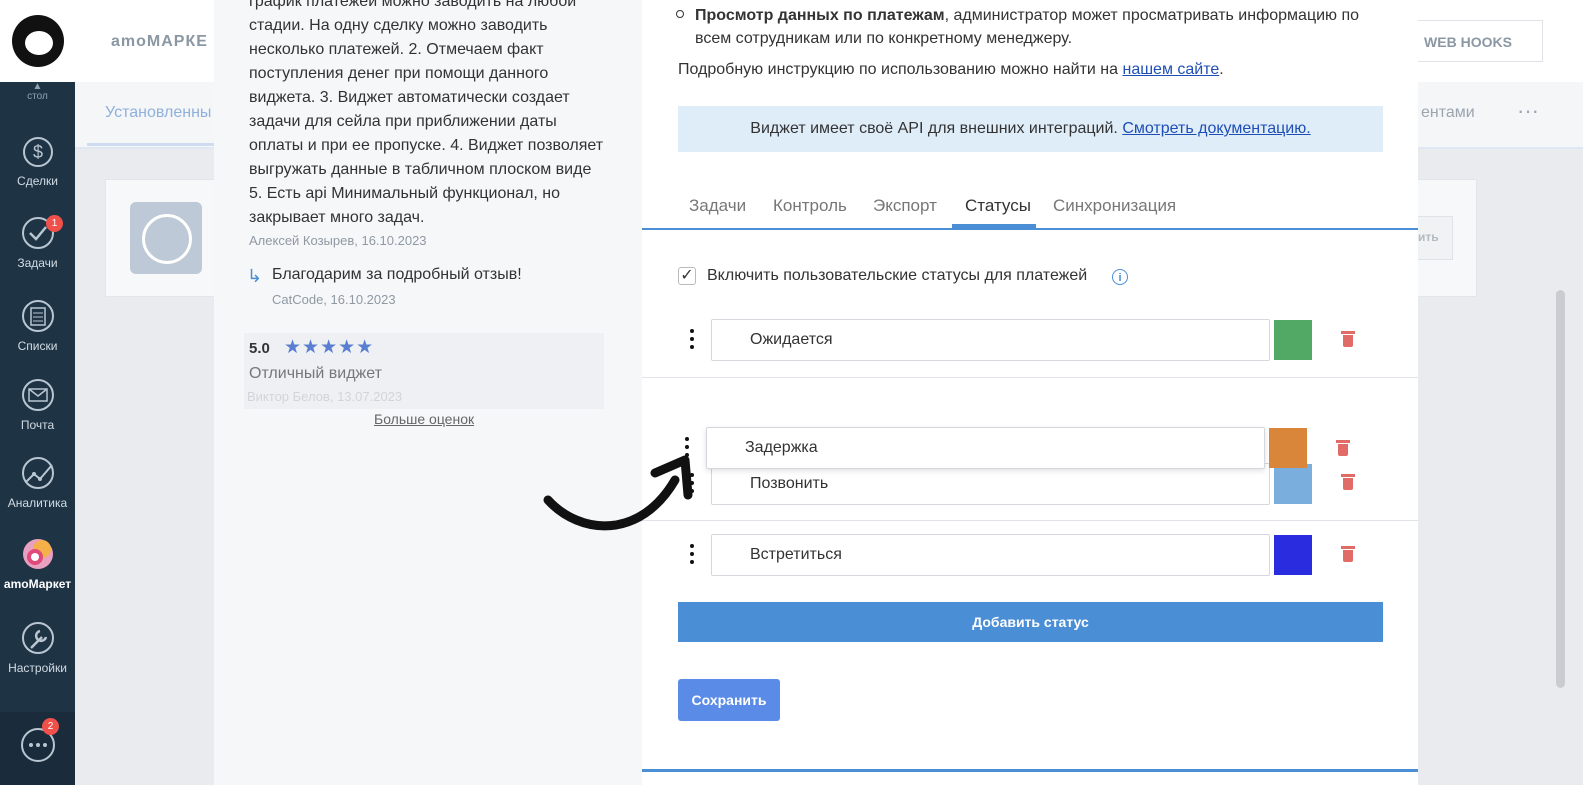 The width and height of the screenshot is (1583, 785). Describe the element at coordinates (998, 206) in the screenshot. I see `tab-statuses: Статусы` at that location.